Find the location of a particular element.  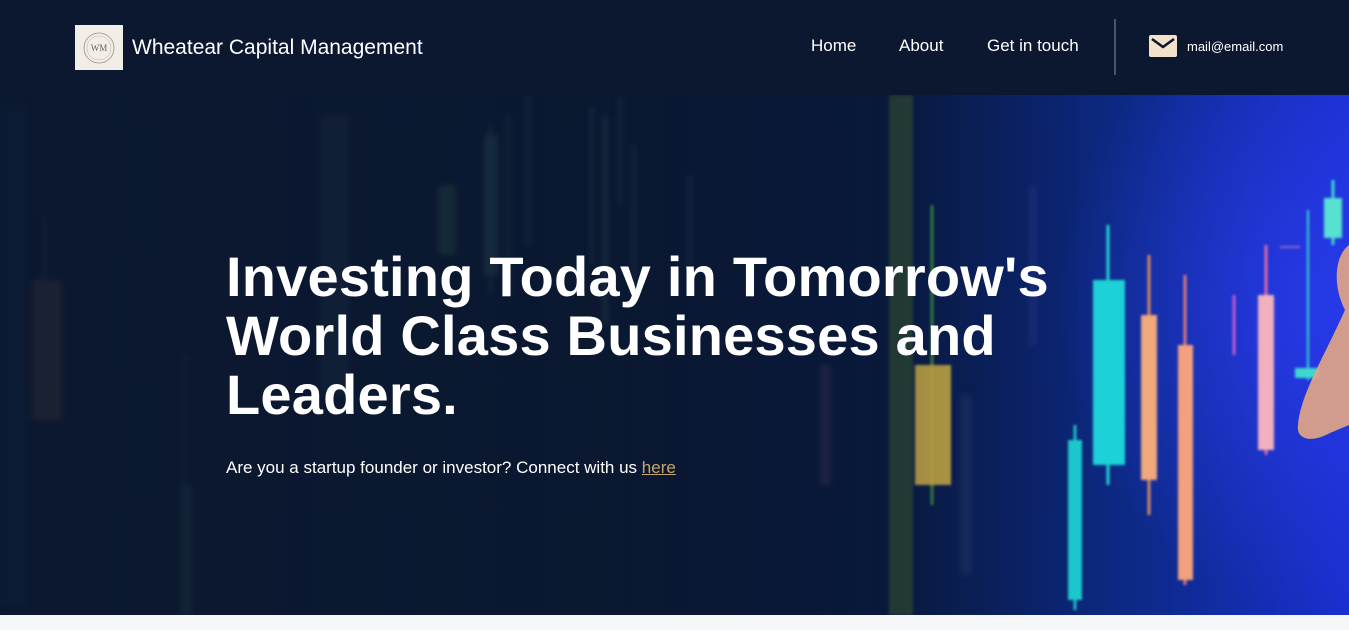

brand: WM Wheatear Capital Management is located at coordinates (249, 47).